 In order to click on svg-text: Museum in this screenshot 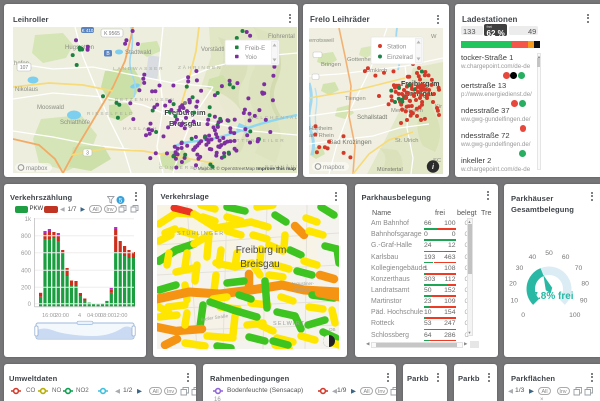, I will do `click(302, 289)`.